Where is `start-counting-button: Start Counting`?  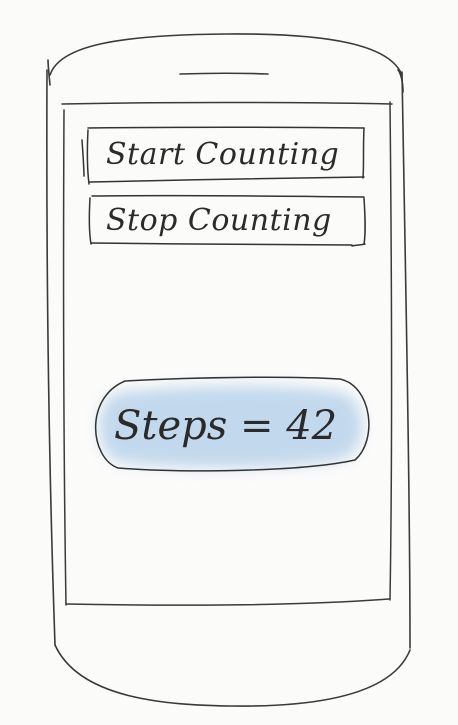
start-counting-button: Start Counting is located at coordinates (225, 155).